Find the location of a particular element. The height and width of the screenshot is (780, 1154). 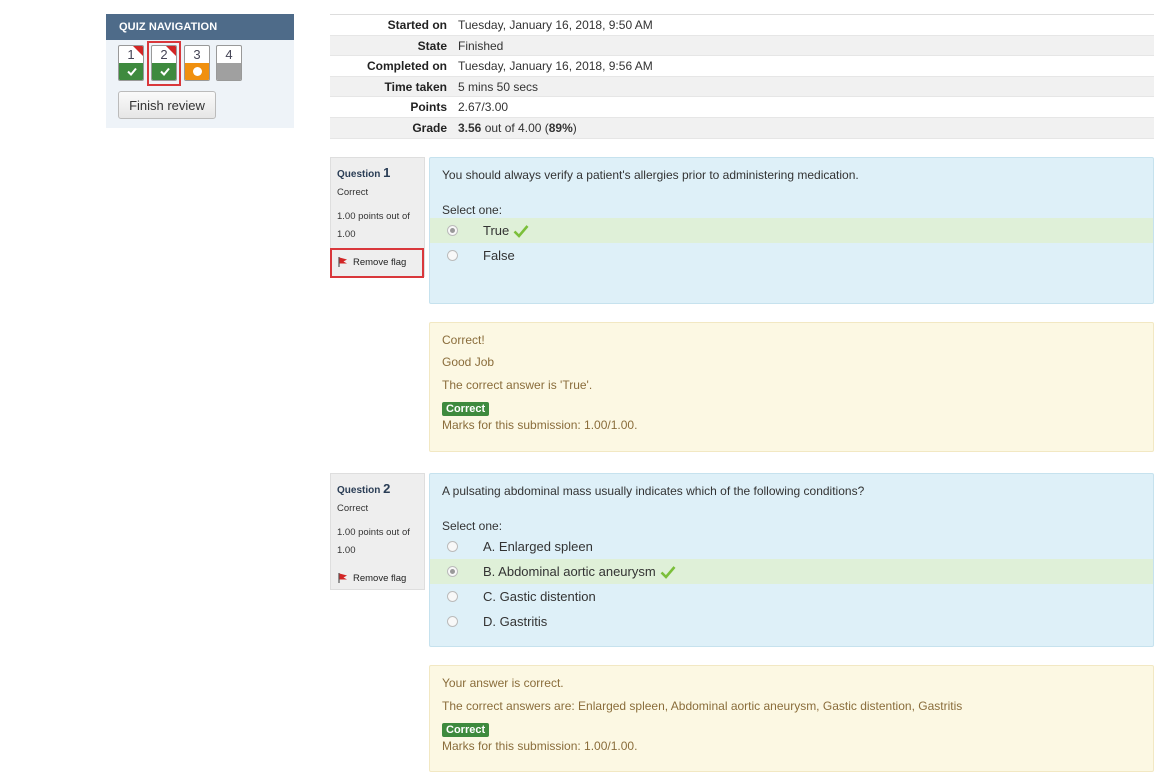

answer-label: B. Abdominal aortic aneurysm is located at coordinates (569, 571).